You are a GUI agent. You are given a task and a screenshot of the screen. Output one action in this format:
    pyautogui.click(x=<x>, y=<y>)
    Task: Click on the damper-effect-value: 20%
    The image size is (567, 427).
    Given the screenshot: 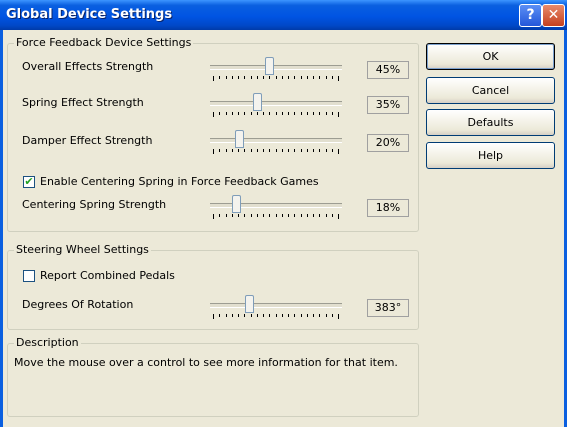 What is the action you would take?
    pyautogui.click(x=388, y=143)
    